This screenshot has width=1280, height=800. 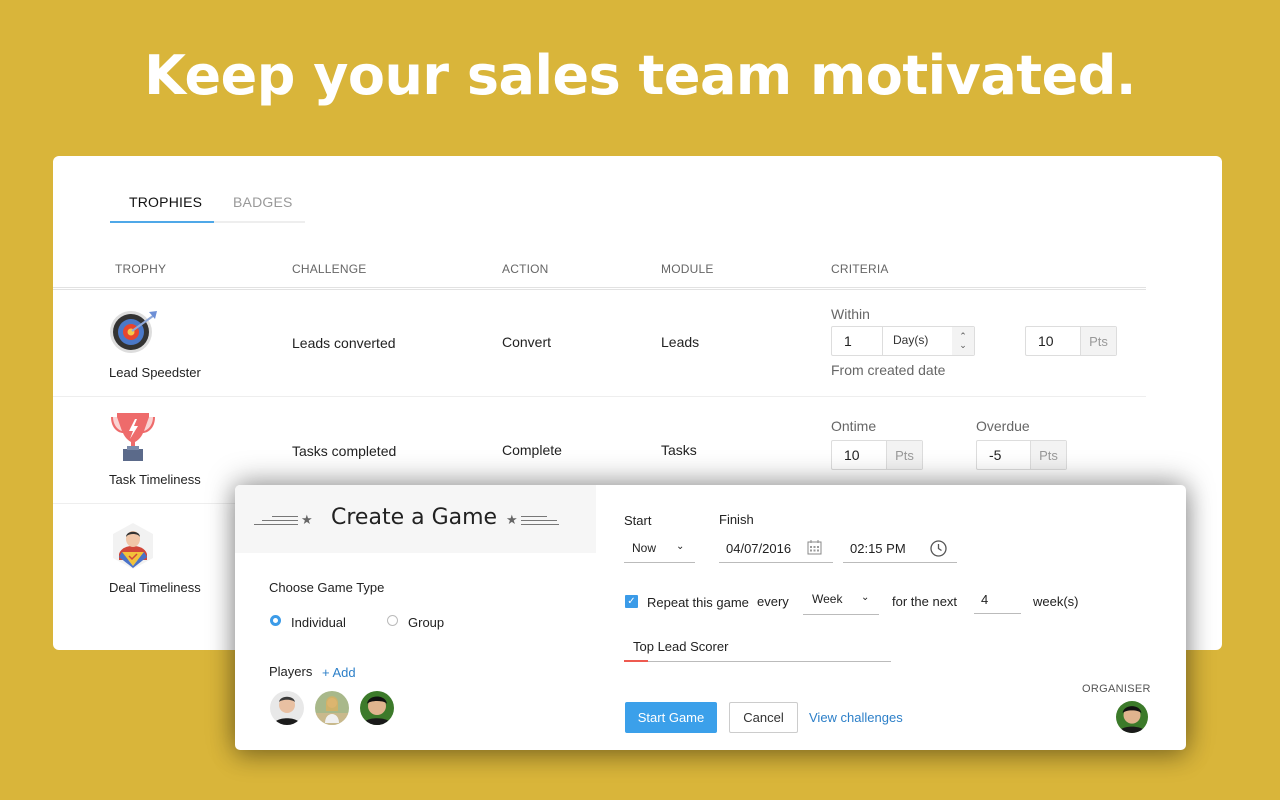 What do you see at coordinates (827, 599) in the screenshot?
I see `interval-select-value: Week` at bounding box center [827, 599].